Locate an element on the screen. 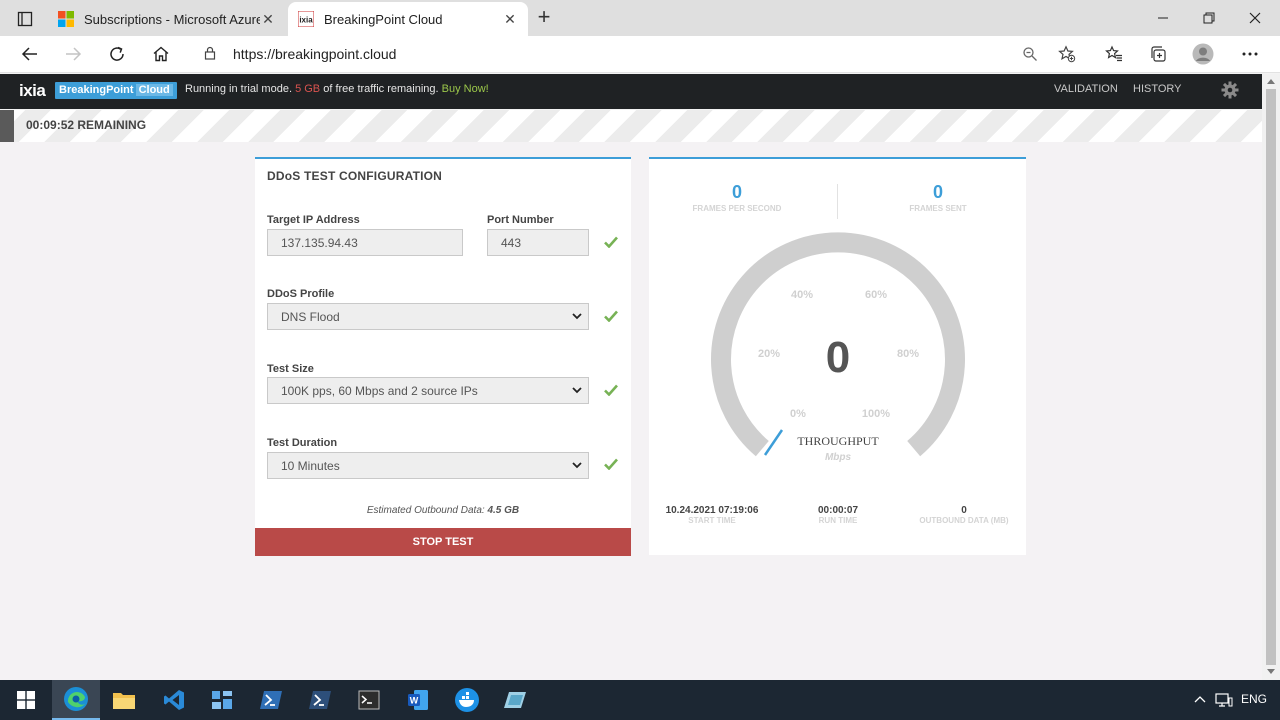  back-icon is located at coordinates (30, 54).